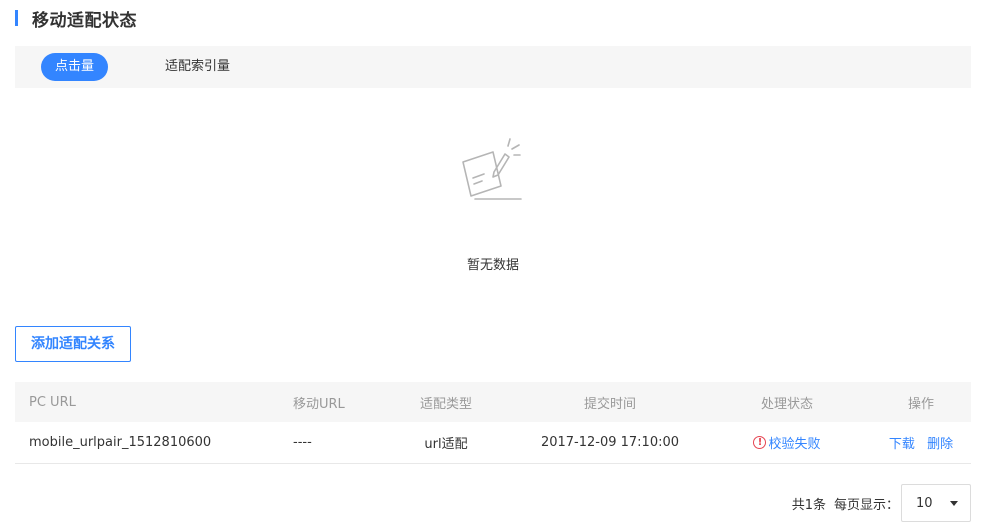 The width and height of the screenshot is (984, 531). What do you see at coordinates (302, 442) in the screenshot?
I see `cell-mobile-url: ----` at bounding box center [302, 442].